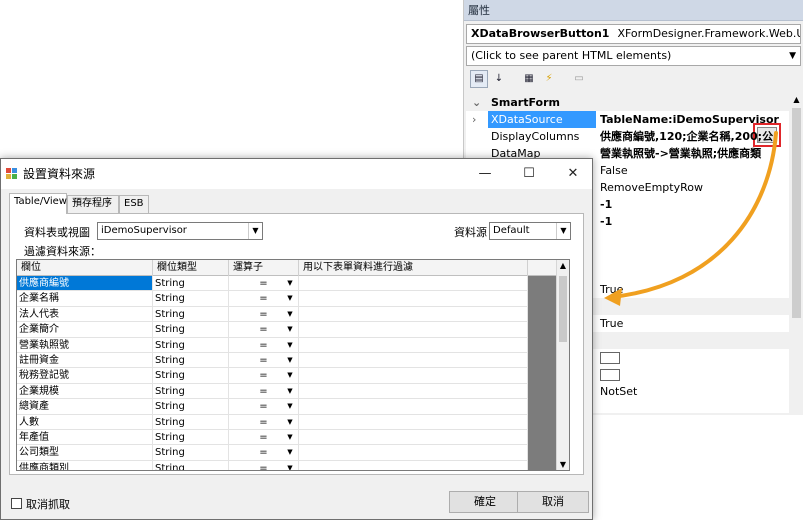  What do you see at coordinates (529, 79) in the screenshot?
I see `properties-icon: ▦` at bounding box center [529, 79].